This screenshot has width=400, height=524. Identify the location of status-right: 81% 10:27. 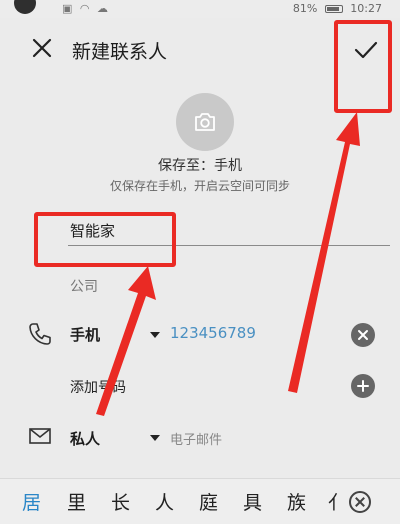
(337, 8).